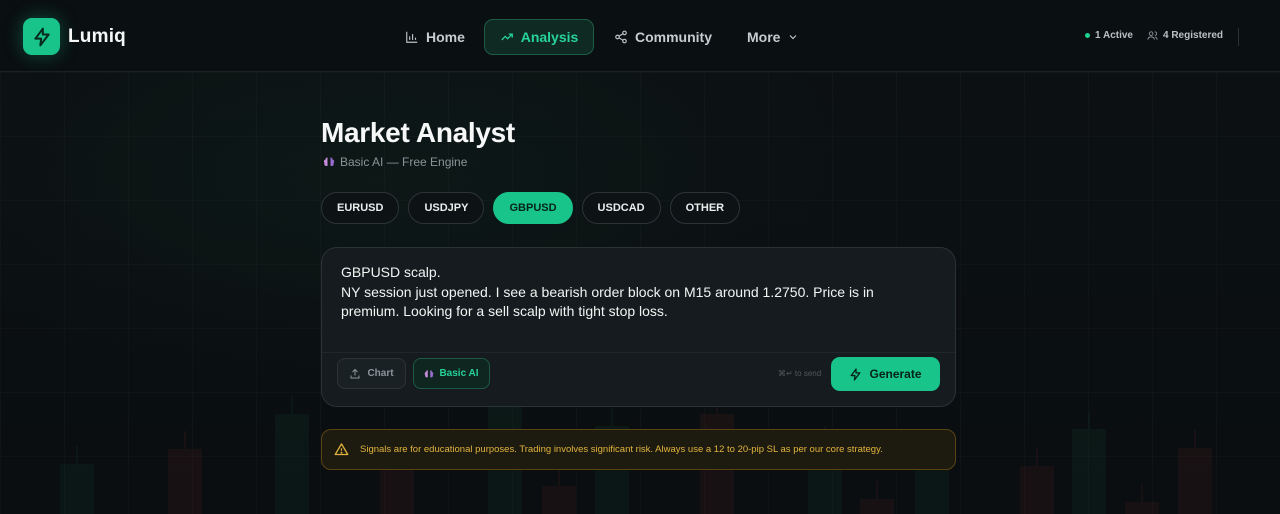 Image resolution: width=1280 pixels, height=514 pixels. Describe the element at coordinates (1114, 35) in the screenshot. I see `active-users-label: 1 Active` at that location.